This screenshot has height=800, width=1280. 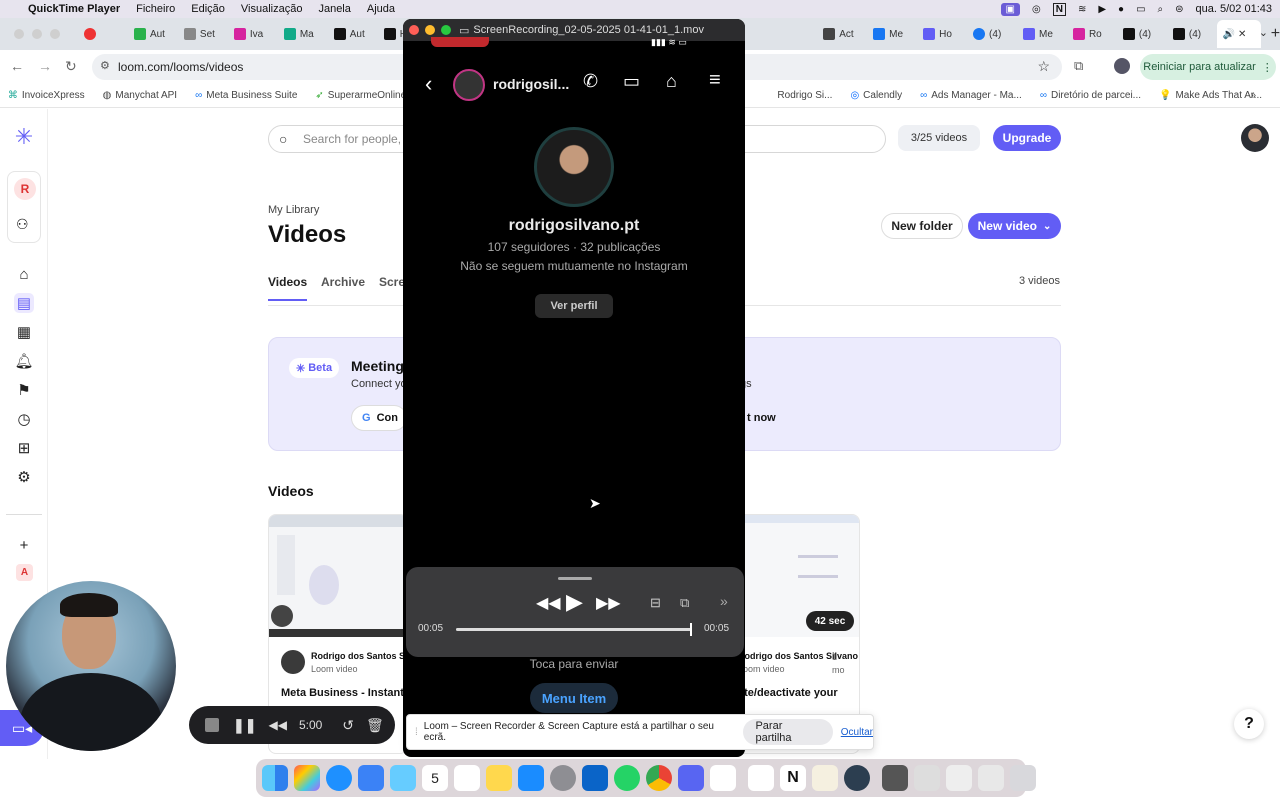 What do you see at coordinates (428, 84) in the screenshot?
I see `back-chevron-icon: ‹` at bounding box center [428, 84].